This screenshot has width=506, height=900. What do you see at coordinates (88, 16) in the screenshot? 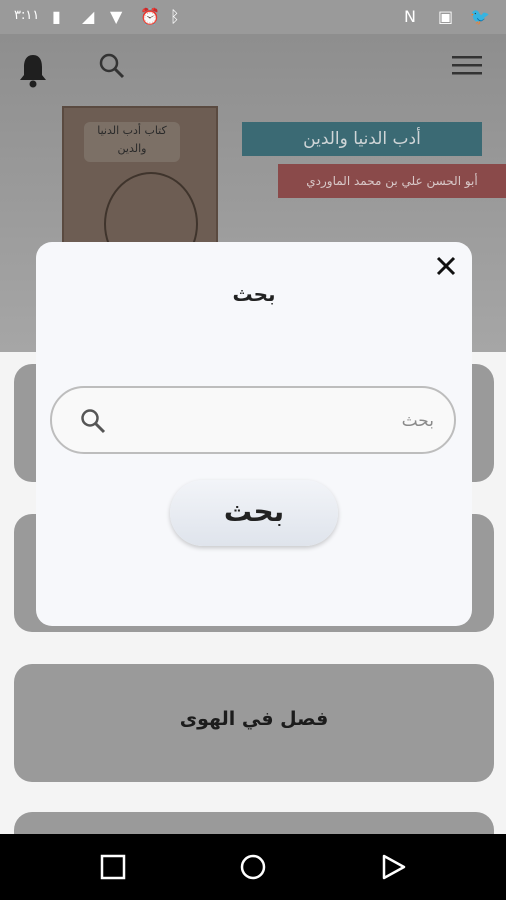
I see `signal-icon: ◢` at bounding box center [88, 16].